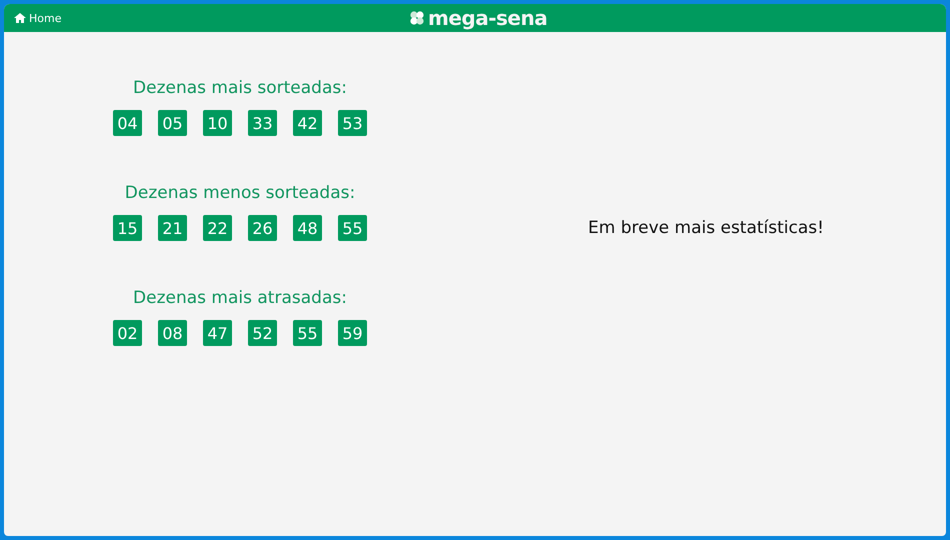 The height and width of the screenshot is (540, 950). I want to click on section-title: Dezenas mais atrasadas:, so click(240, 298).